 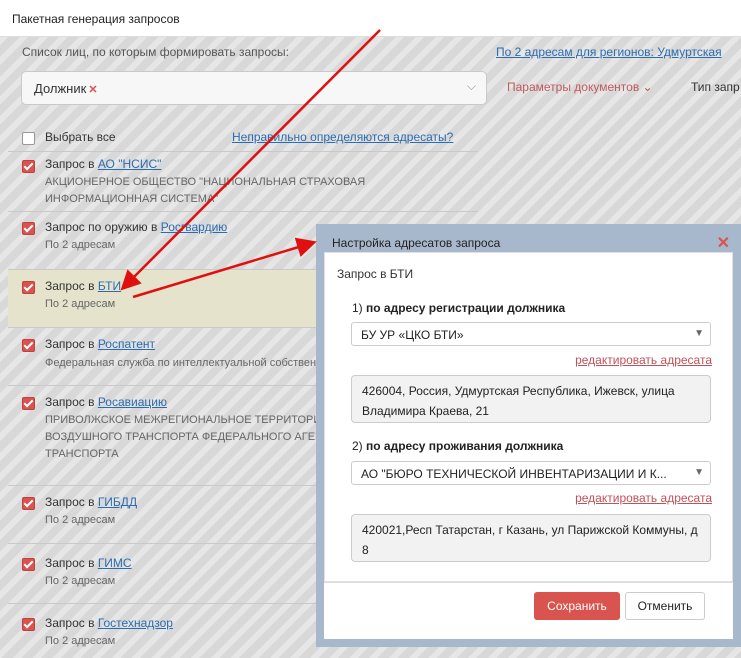 I want to click on doc-params-label: Параметры документов, so click(x=573, y=87).